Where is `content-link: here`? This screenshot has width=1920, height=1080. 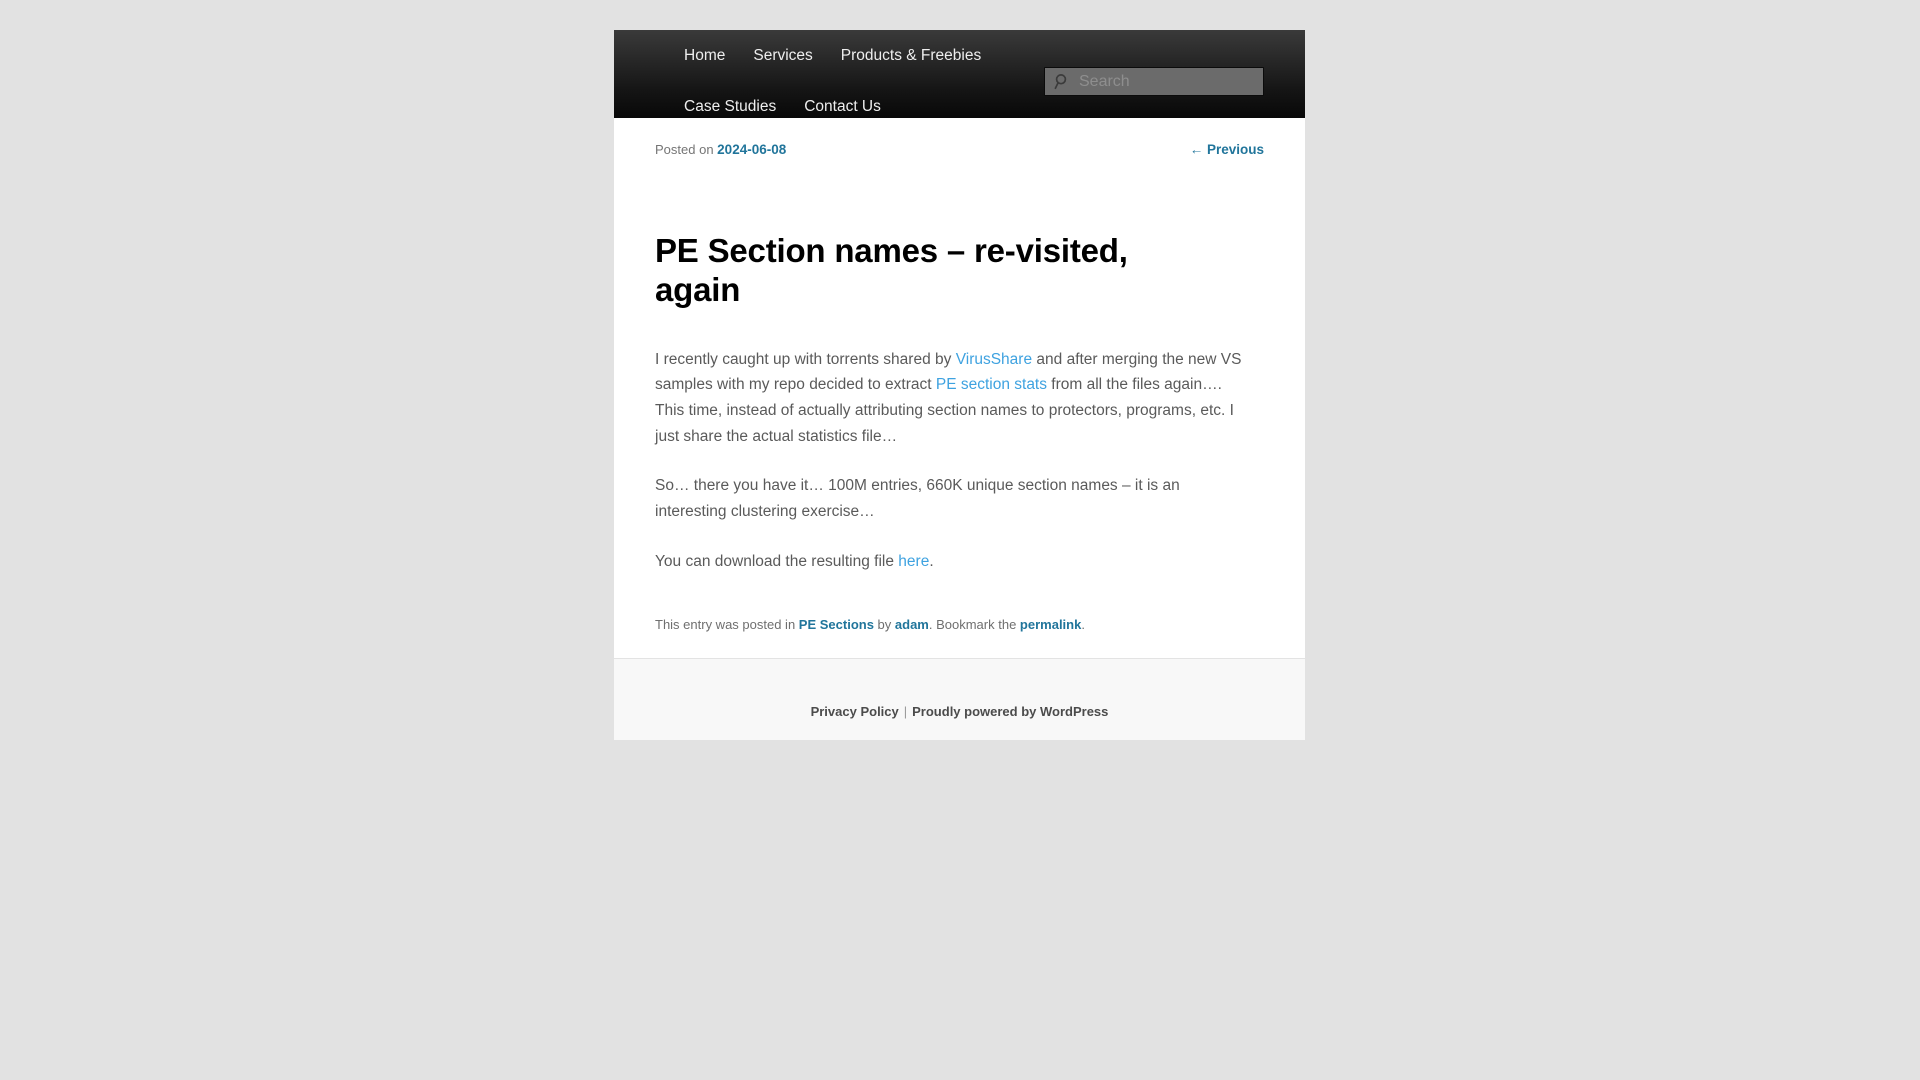
content-link: here is located at coordinates (913, 561).